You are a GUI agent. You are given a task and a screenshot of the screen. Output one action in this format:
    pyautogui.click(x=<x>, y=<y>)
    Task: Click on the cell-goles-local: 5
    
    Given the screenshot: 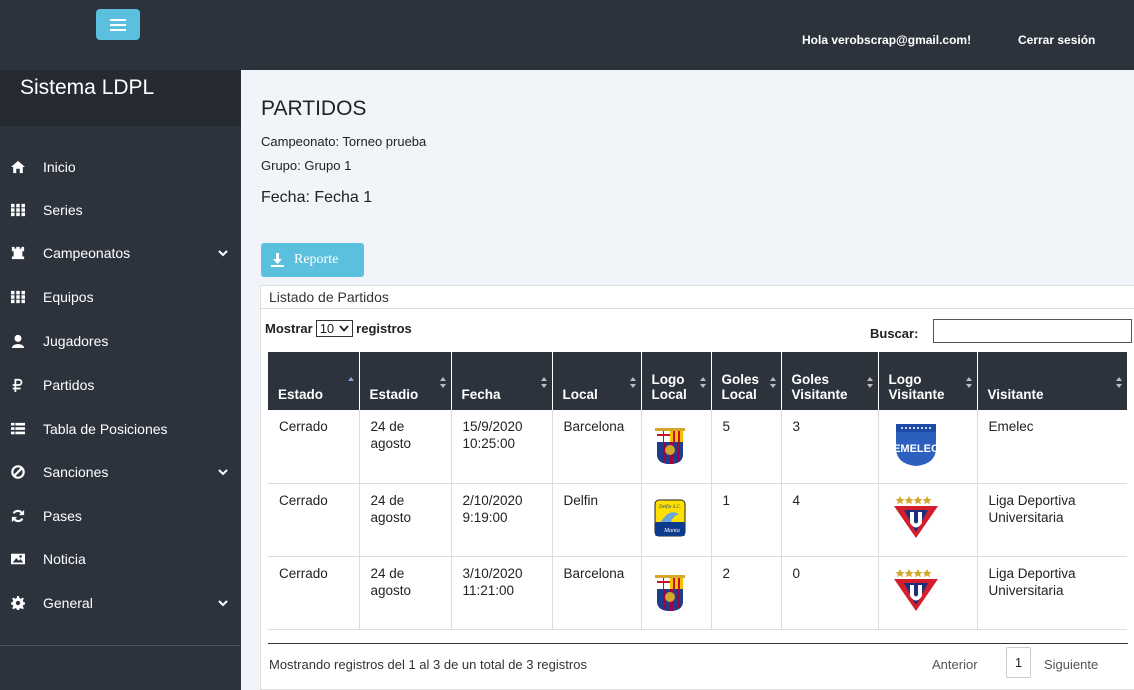 What is the action you would take?
    pyautogui.click(x=746, y=447)
    